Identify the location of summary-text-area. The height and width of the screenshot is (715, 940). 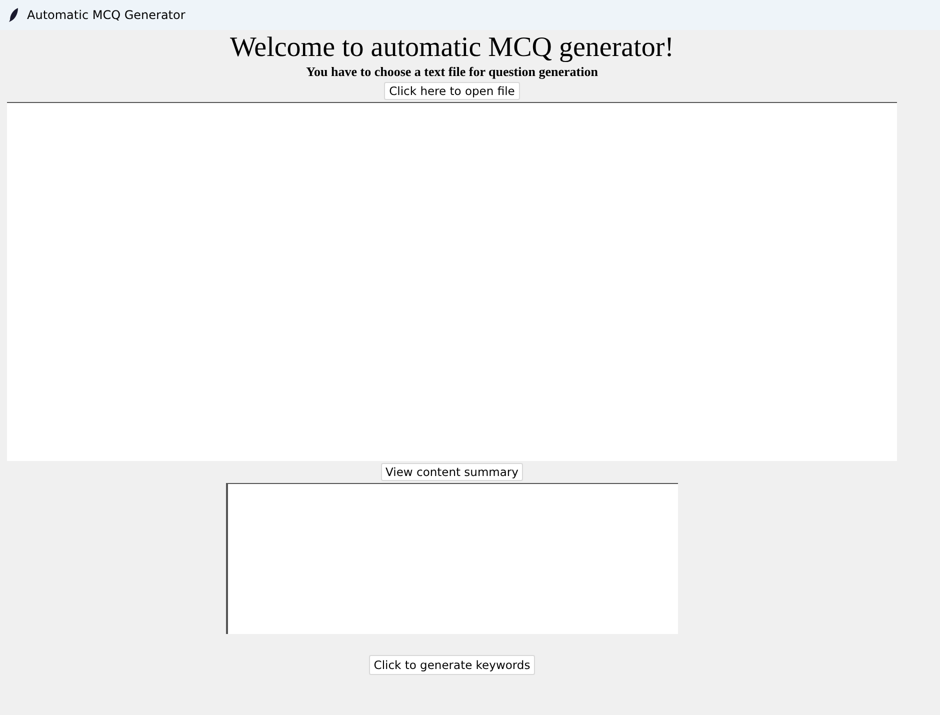
(452, 558).